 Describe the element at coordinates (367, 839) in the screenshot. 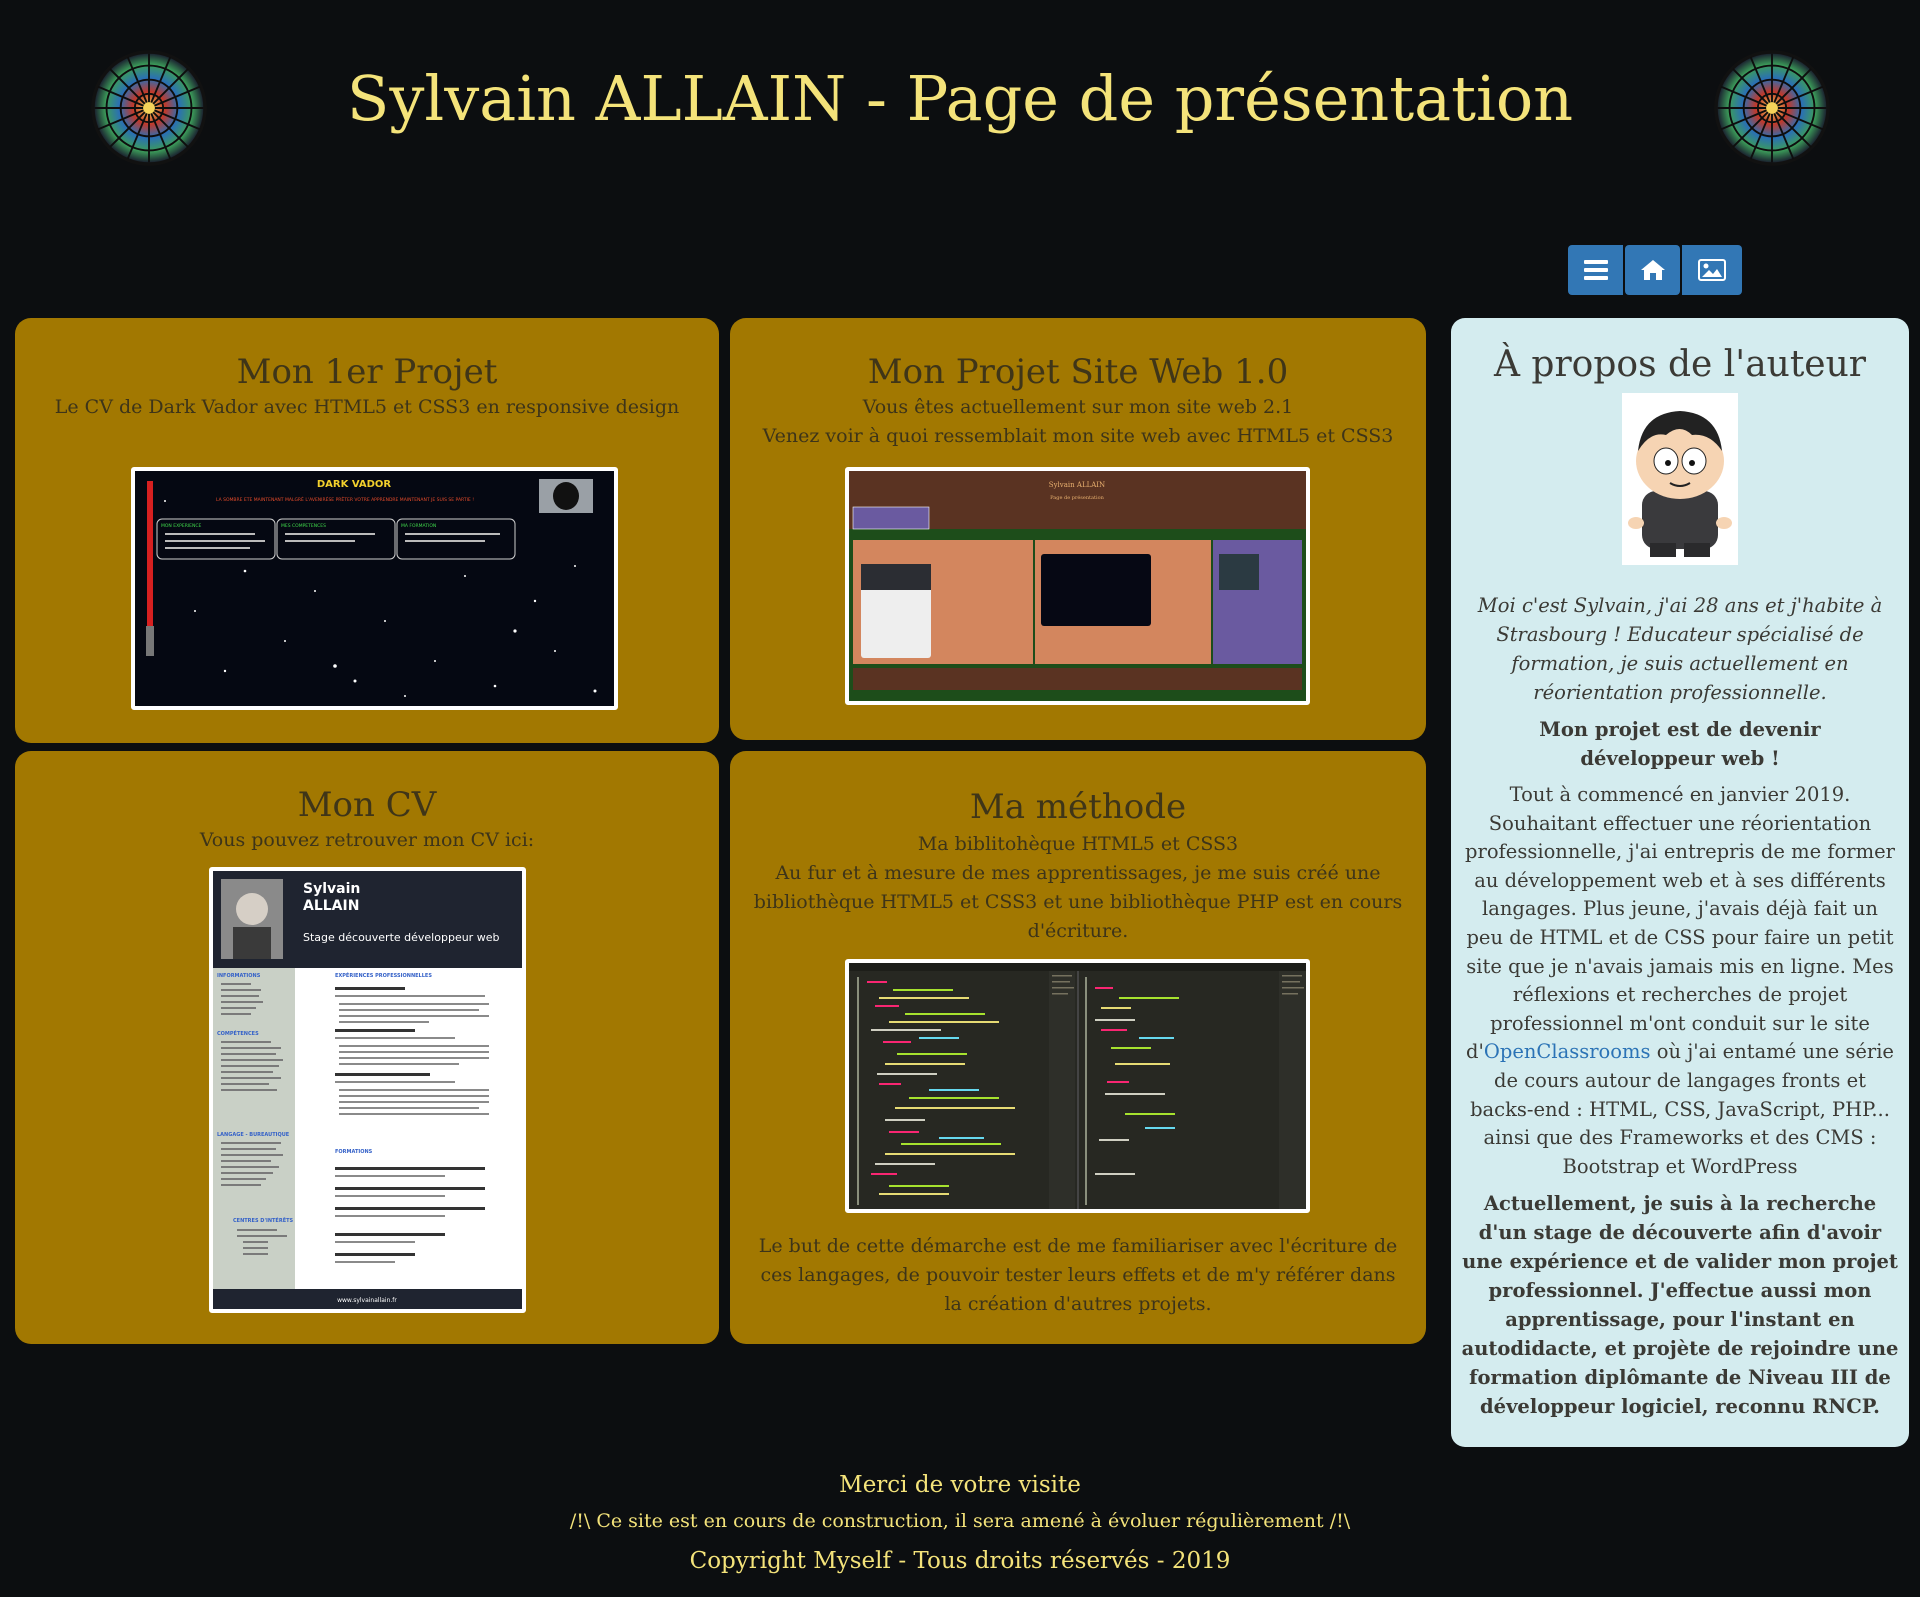

I see `project-description: Vous pouvez retrouver mon CV ici:` at that location.